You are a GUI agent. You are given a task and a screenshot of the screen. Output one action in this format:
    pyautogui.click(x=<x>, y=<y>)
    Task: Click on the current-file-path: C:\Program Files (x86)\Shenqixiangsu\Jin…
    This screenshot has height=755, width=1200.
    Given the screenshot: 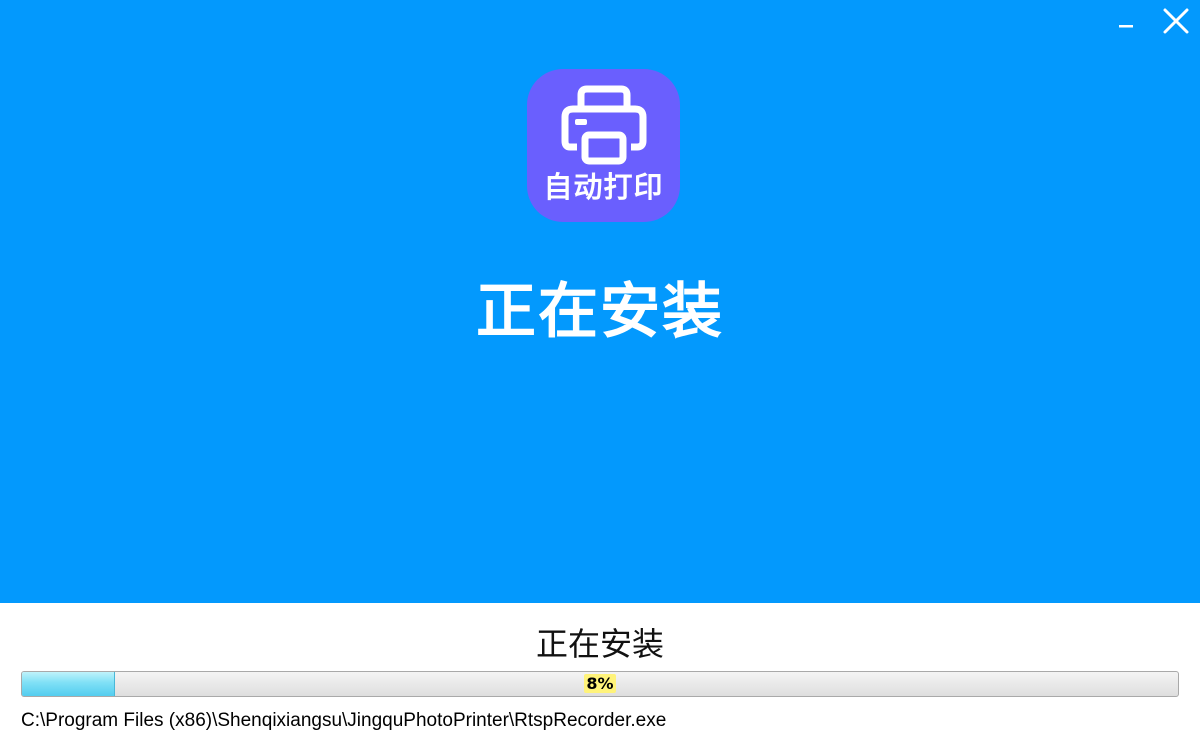 What is the action you would take?
    pyautogui.click(x=344, y=720)
    